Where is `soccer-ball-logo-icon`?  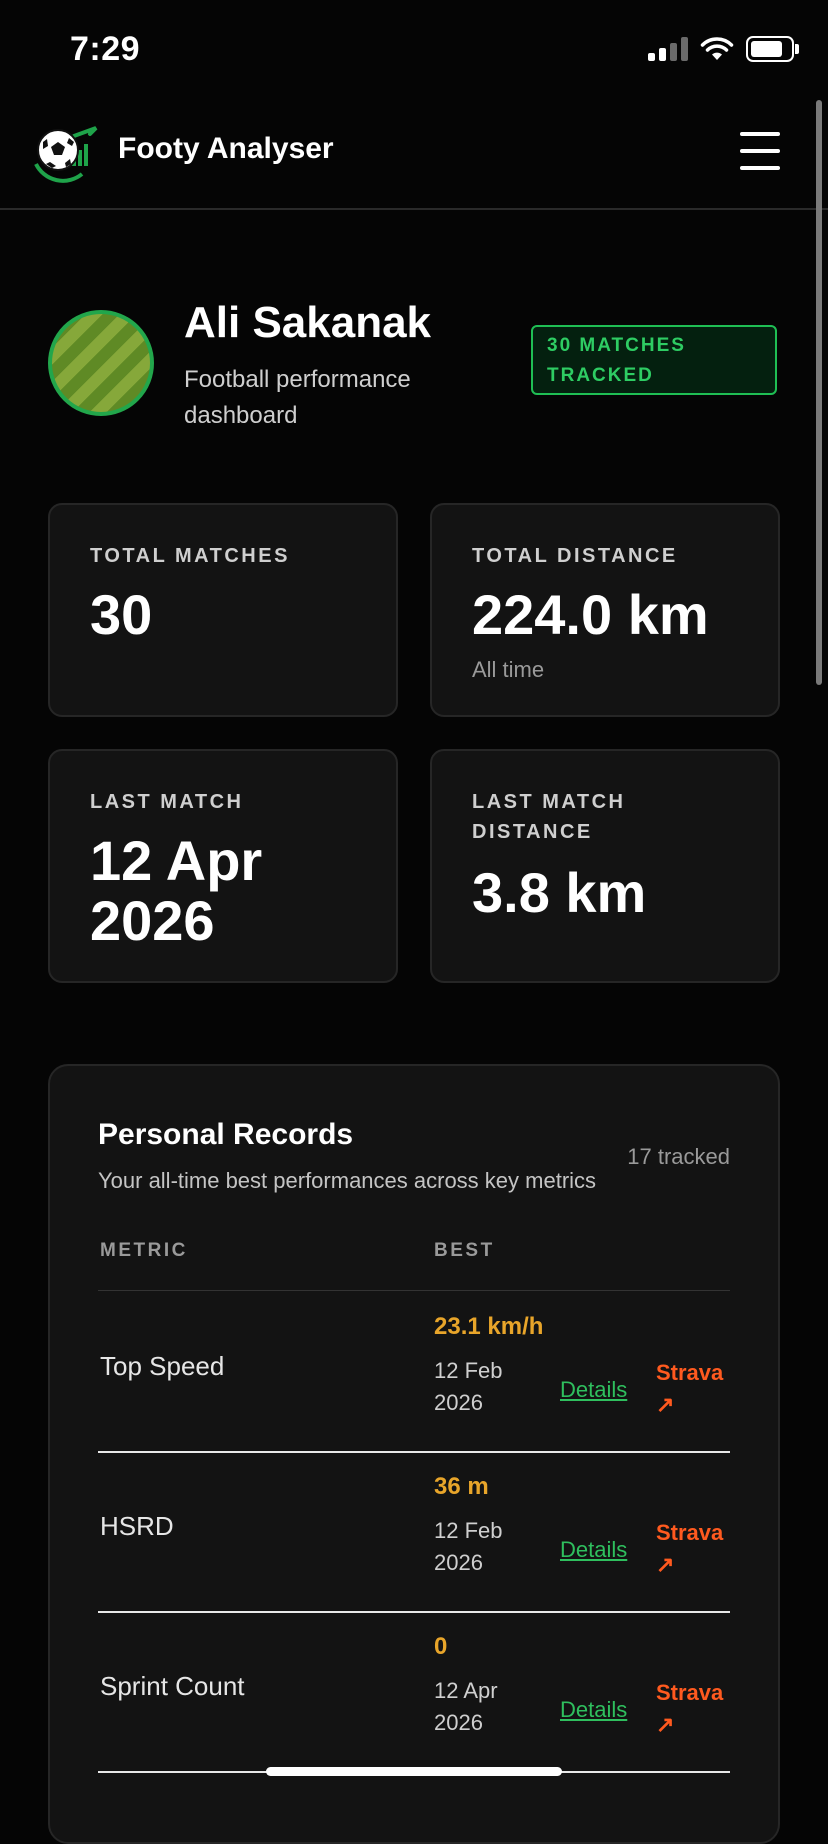 soccer-ball-logo-icon is located at coordinates (65, 153).